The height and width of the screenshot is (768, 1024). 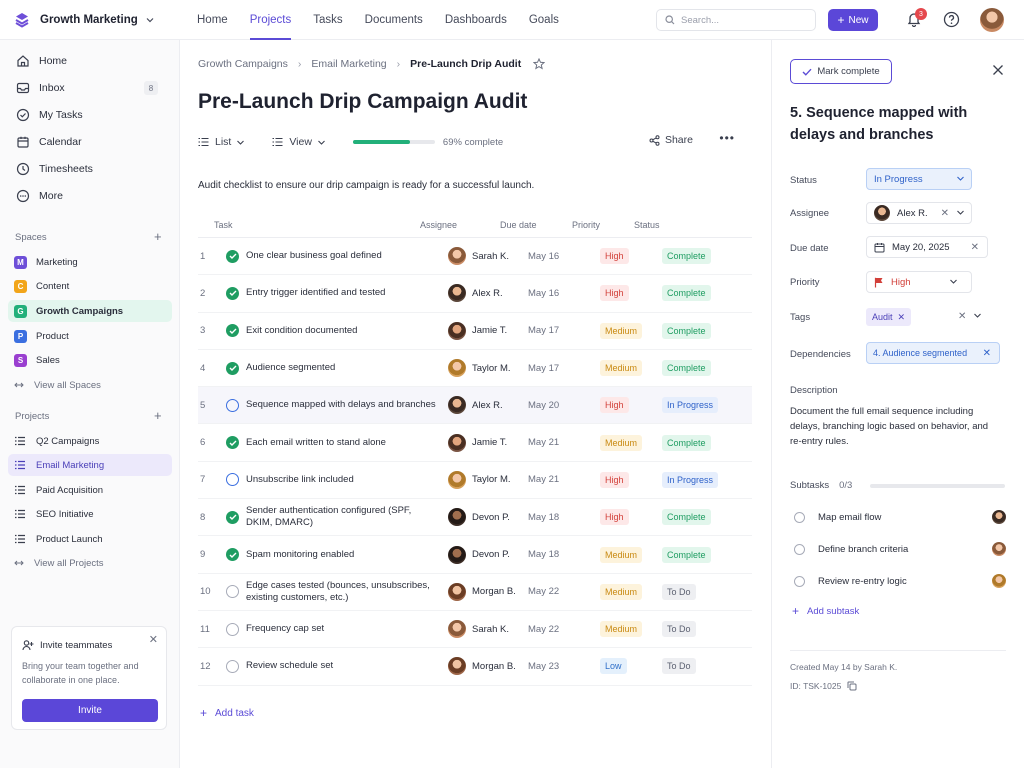 What do you see at coordinates (488, 293) in the screenshot?
I see `assignee-cell: Alex R.` at bounding box center [488, 293].